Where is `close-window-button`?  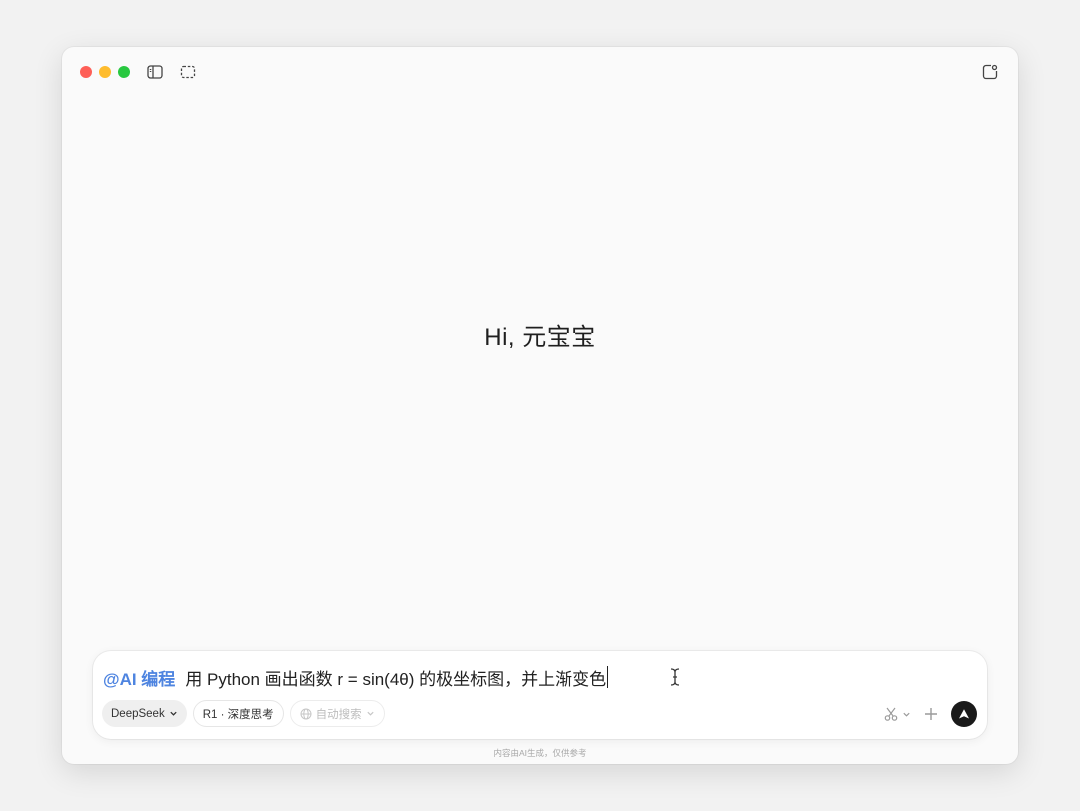
close-window-button is located at coordinates (86, 72).